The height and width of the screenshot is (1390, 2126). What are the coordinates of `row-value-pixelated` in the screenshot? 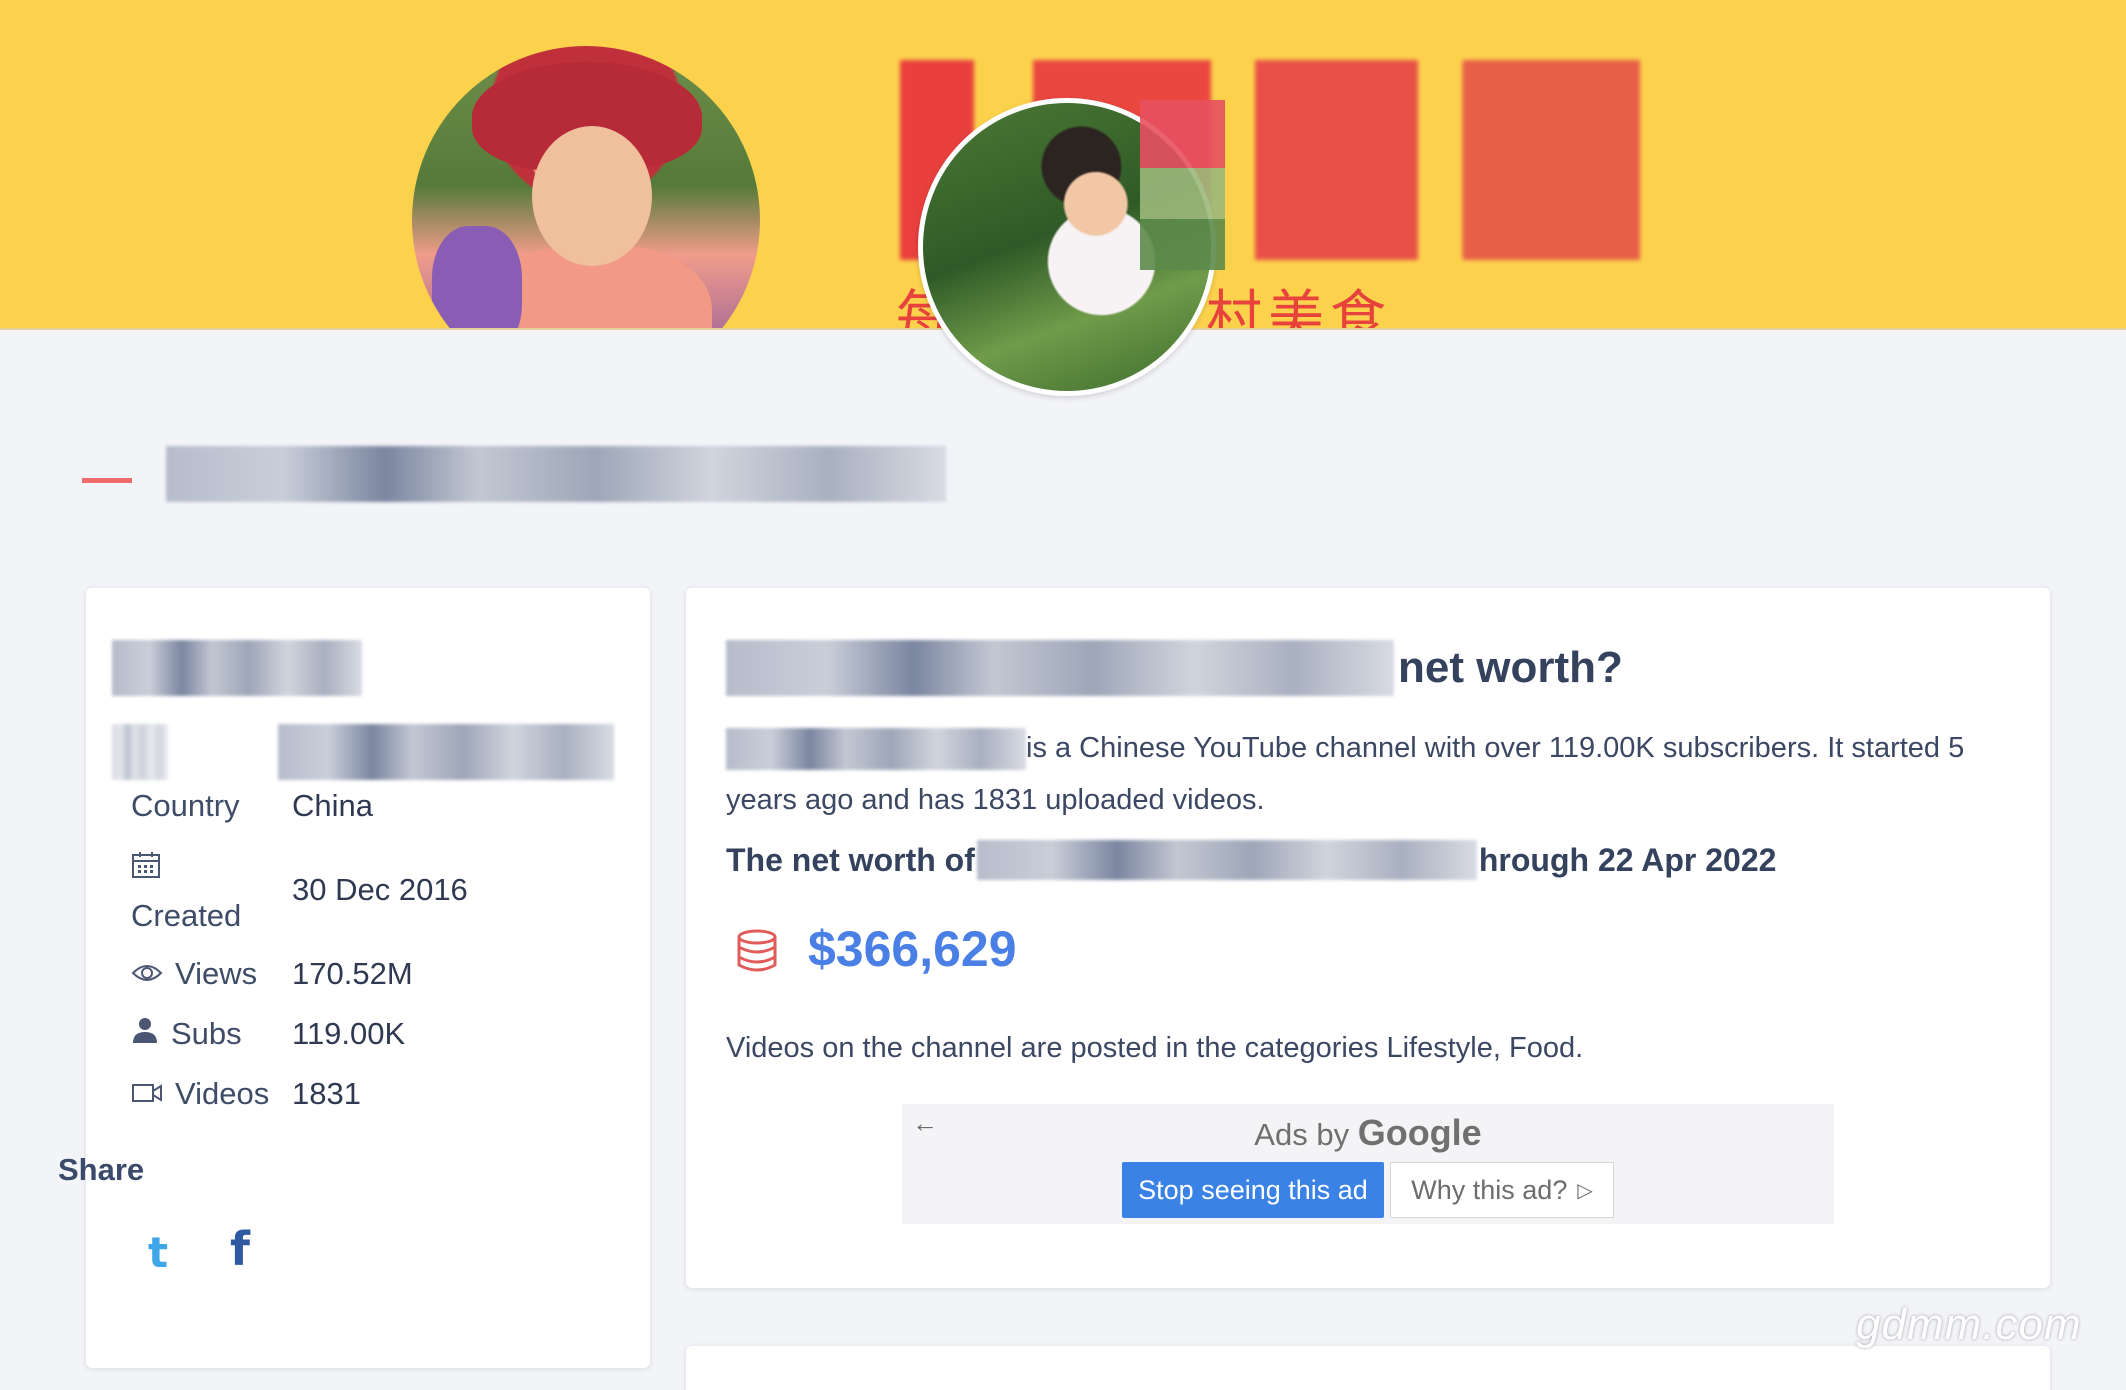 It's located at (446, 752).